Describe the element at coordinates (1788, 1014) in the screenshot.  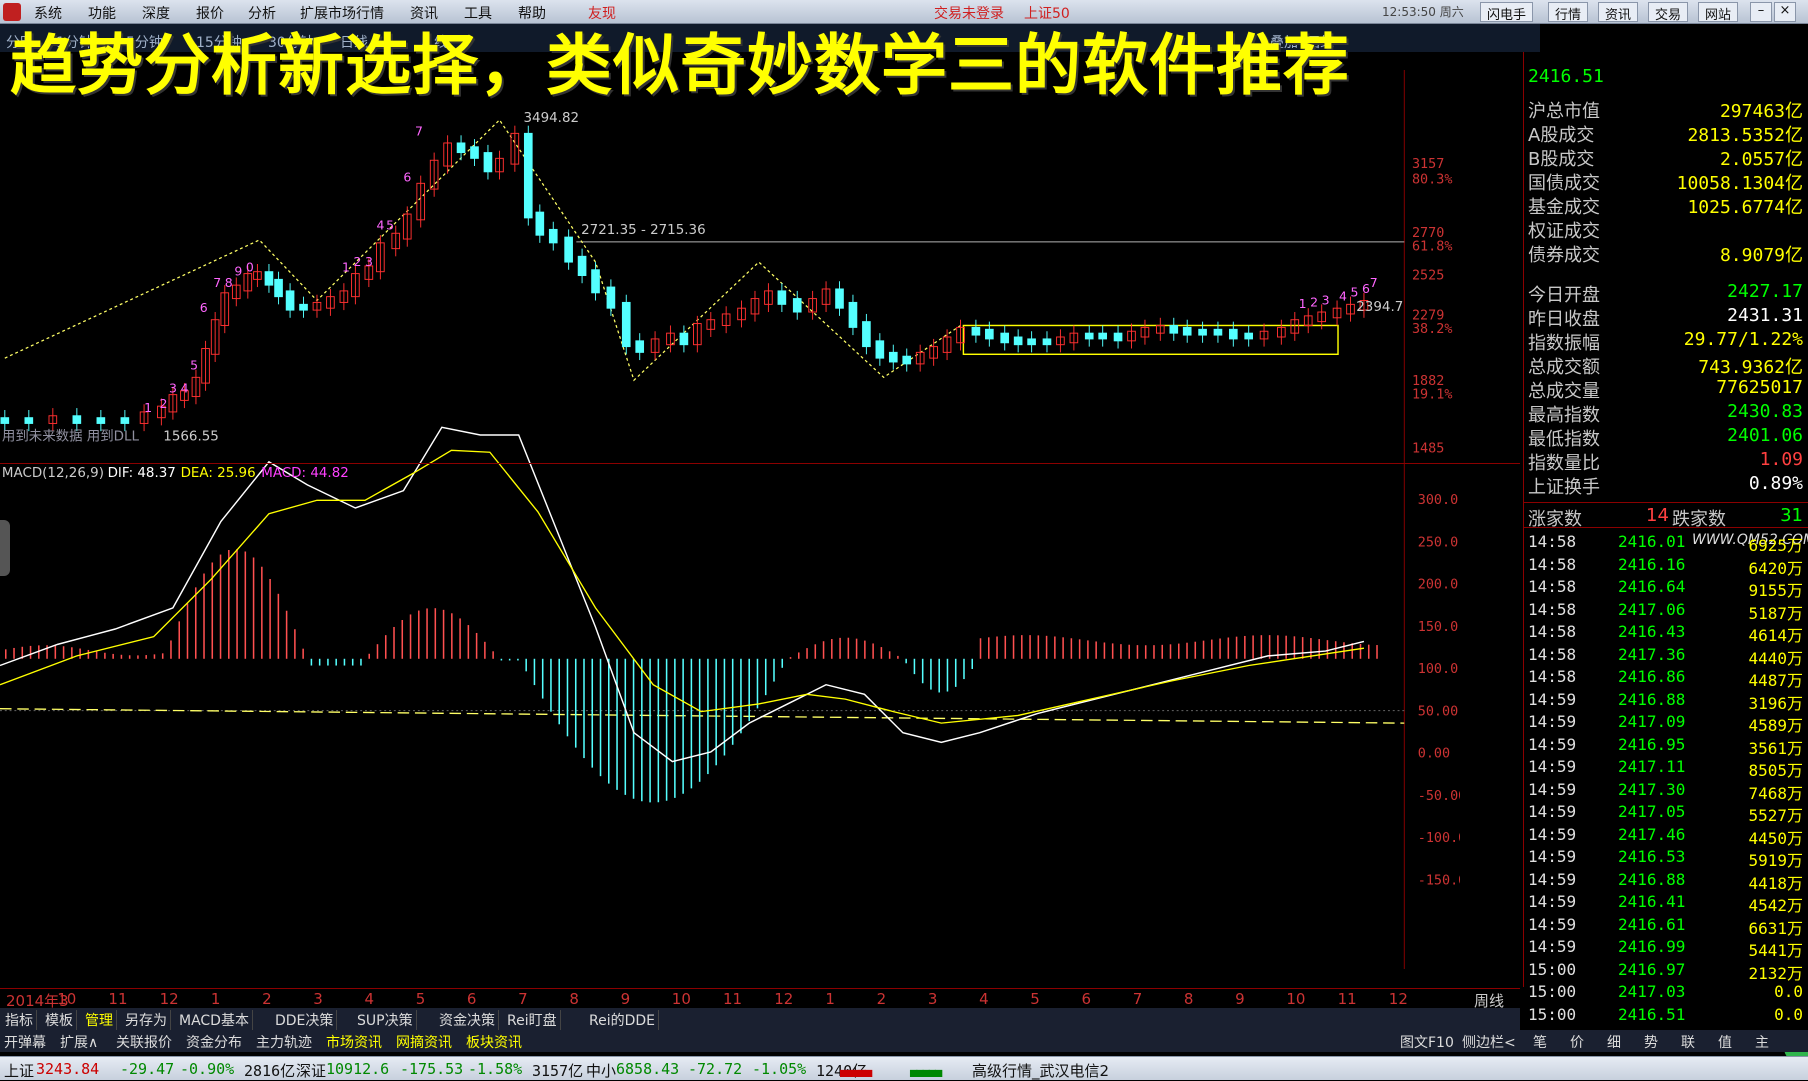
I see `tick-volume: 0.0` at that location.